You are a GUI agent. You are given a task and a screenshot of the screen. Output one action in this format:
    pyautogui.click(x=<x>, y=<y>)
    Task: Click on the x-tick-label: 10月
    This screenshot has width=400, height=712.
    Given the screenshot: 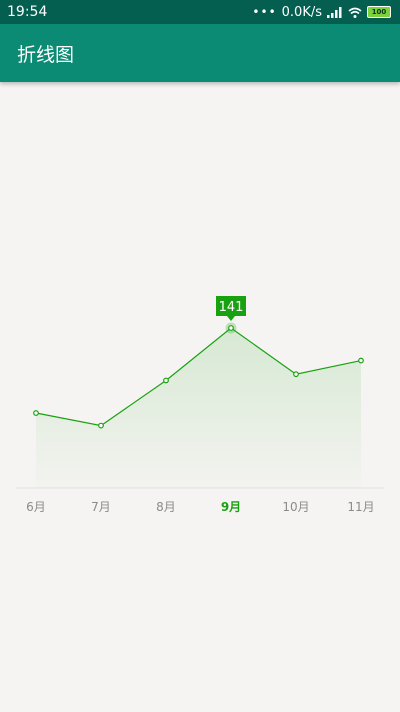 What is the action you would take?
    pyautogui.click(x=295, y=507)
    